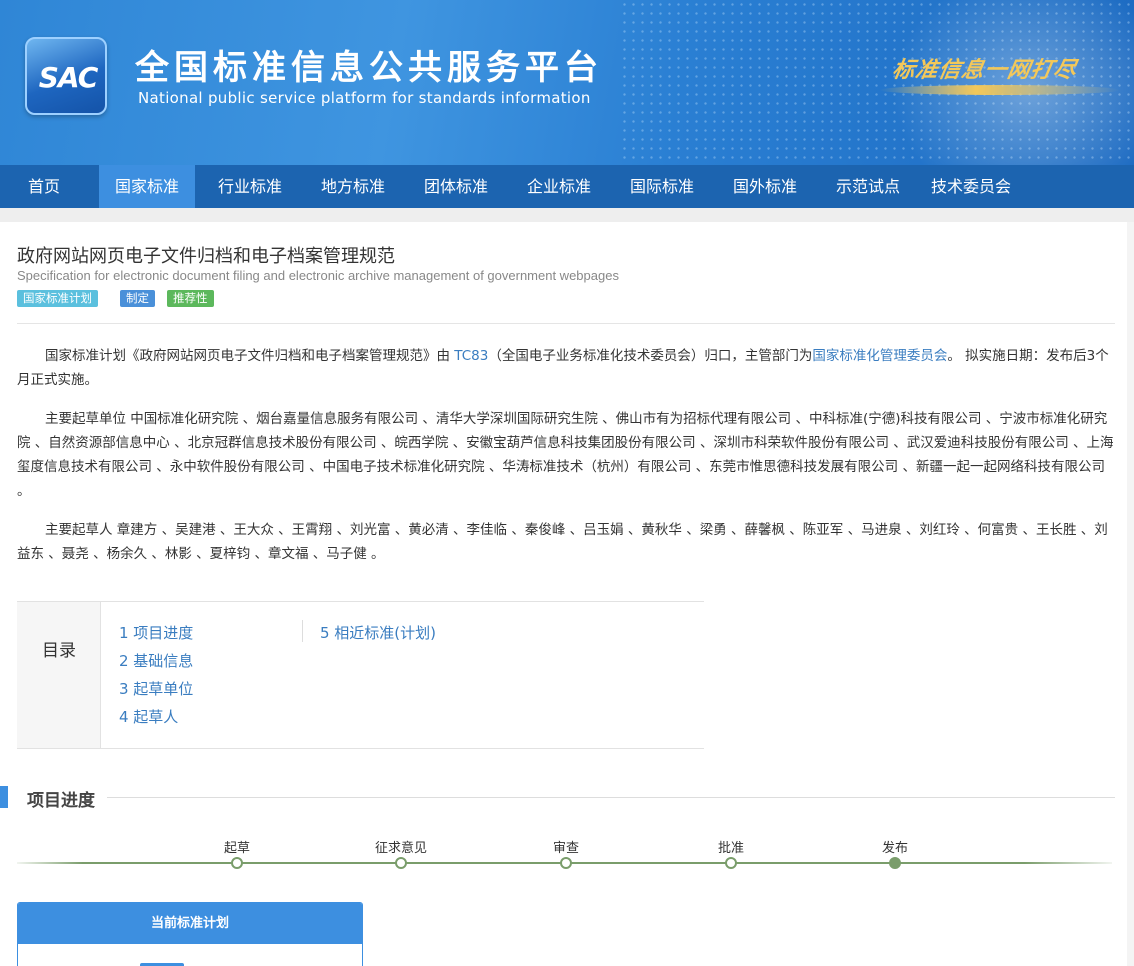 The width and height of the screenshot is (1134, 966). What do you see at coordinates (611, 797) in the screenshot?
I see `section-divider` at bounding box center [611, 797].